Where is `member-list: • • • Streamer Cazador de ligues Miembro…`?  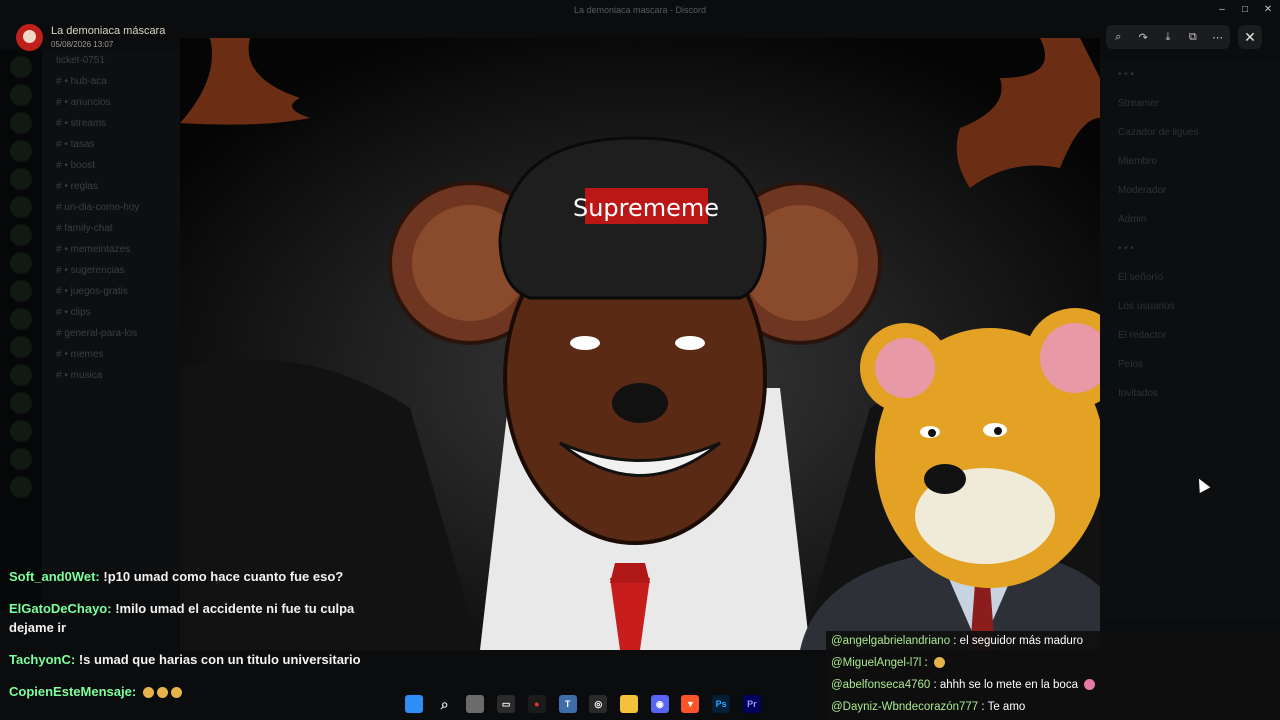
member-list: • • • Streamer Cazador de ligues Miembro… is located at coordinates (1190, 340).